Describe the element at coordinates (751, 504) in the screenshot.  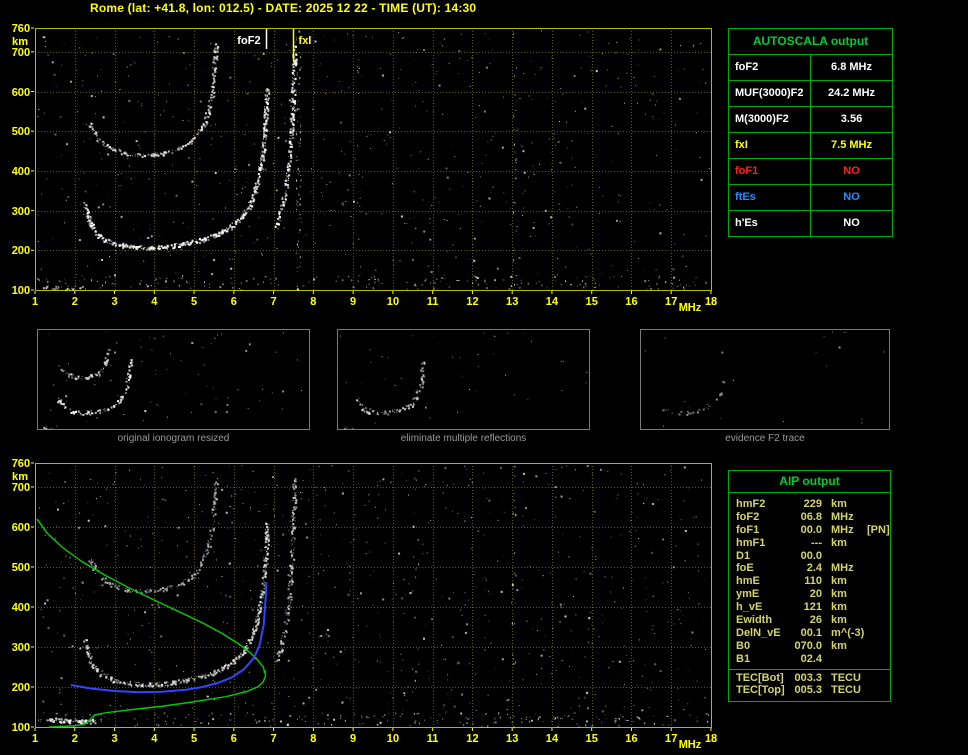
I see `aip-row-label: hmF2` at that location.